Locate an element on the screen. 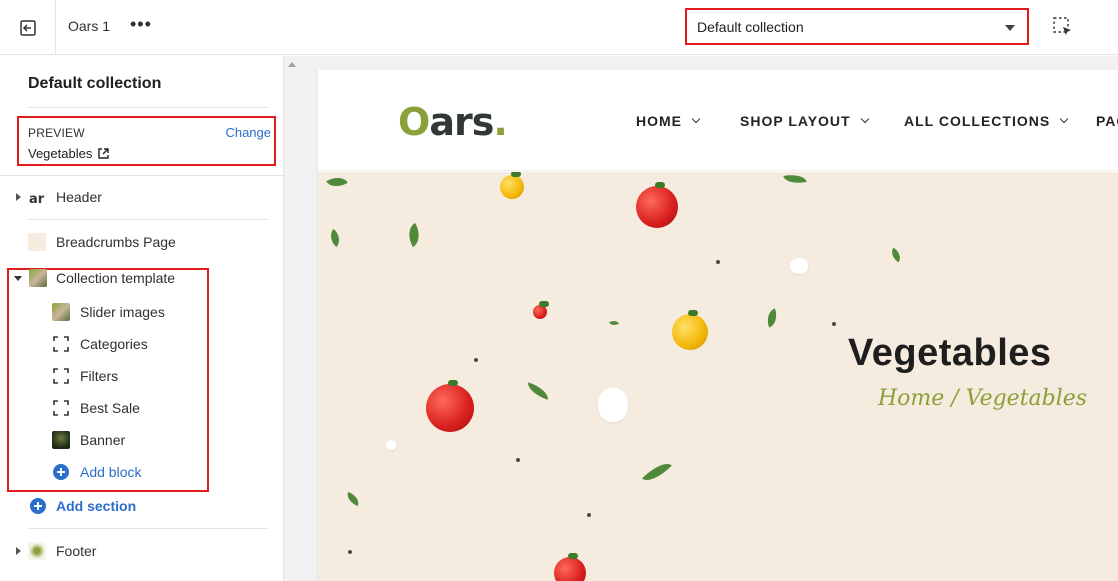 The width and height of the screenshot is (1118, 581). more-icon: ••• is located at coordinates (141, 24).